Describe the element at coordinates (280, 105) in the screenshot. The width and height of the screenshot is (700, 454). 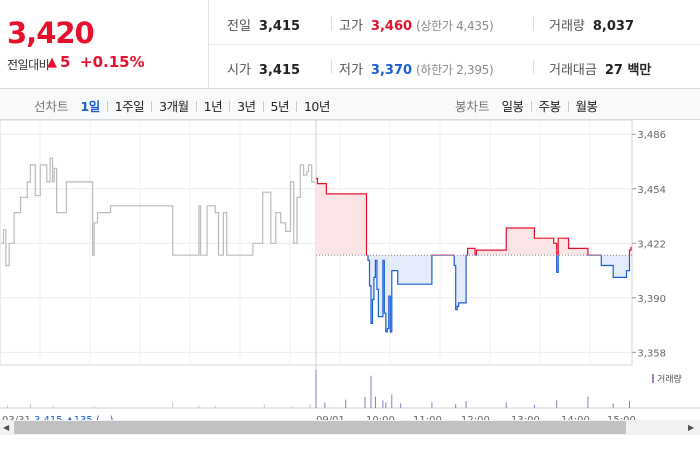
I see `tab-line-period-5: 5년` at that location.